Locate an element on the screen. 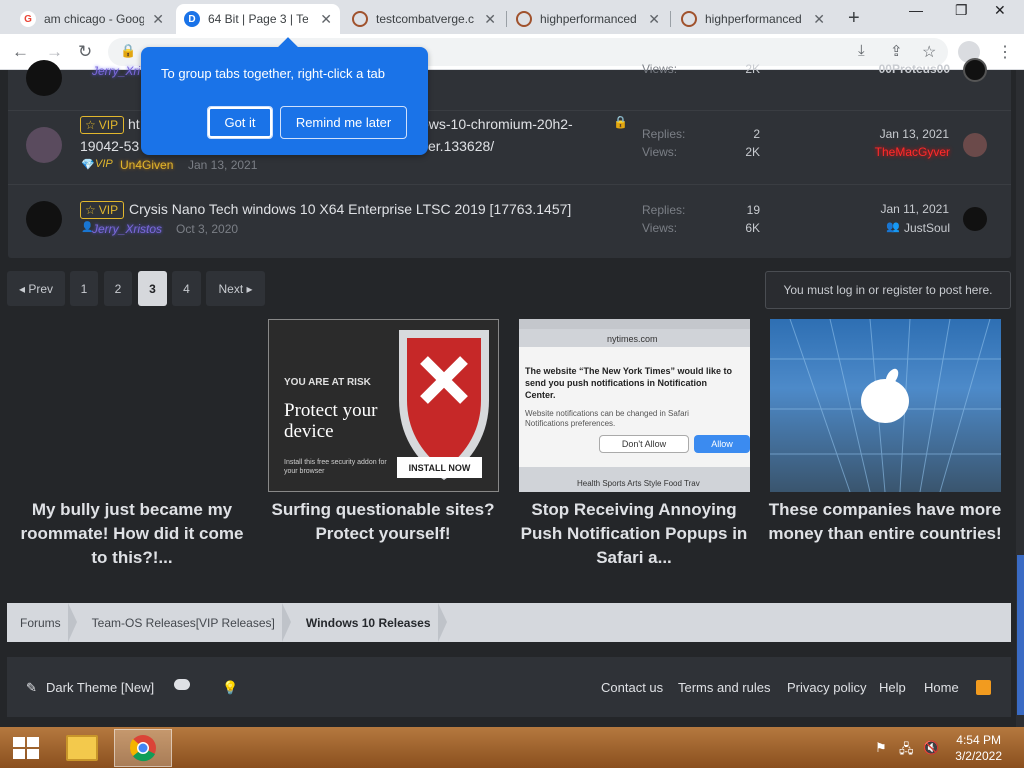 The width and height of the screenshot is (1024, 768). next-page-button: Next ▸ is located at coordinates (235, 288).